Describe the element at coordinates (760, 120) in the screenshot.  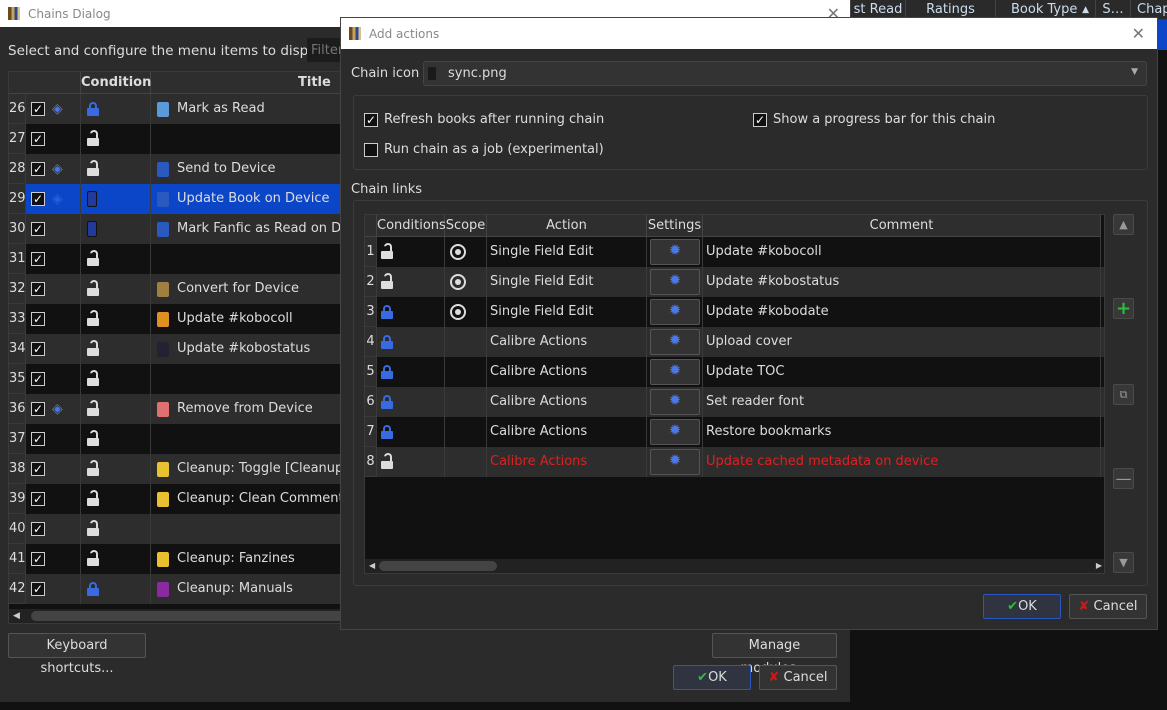
I see `checkbox: ✓` at that location.